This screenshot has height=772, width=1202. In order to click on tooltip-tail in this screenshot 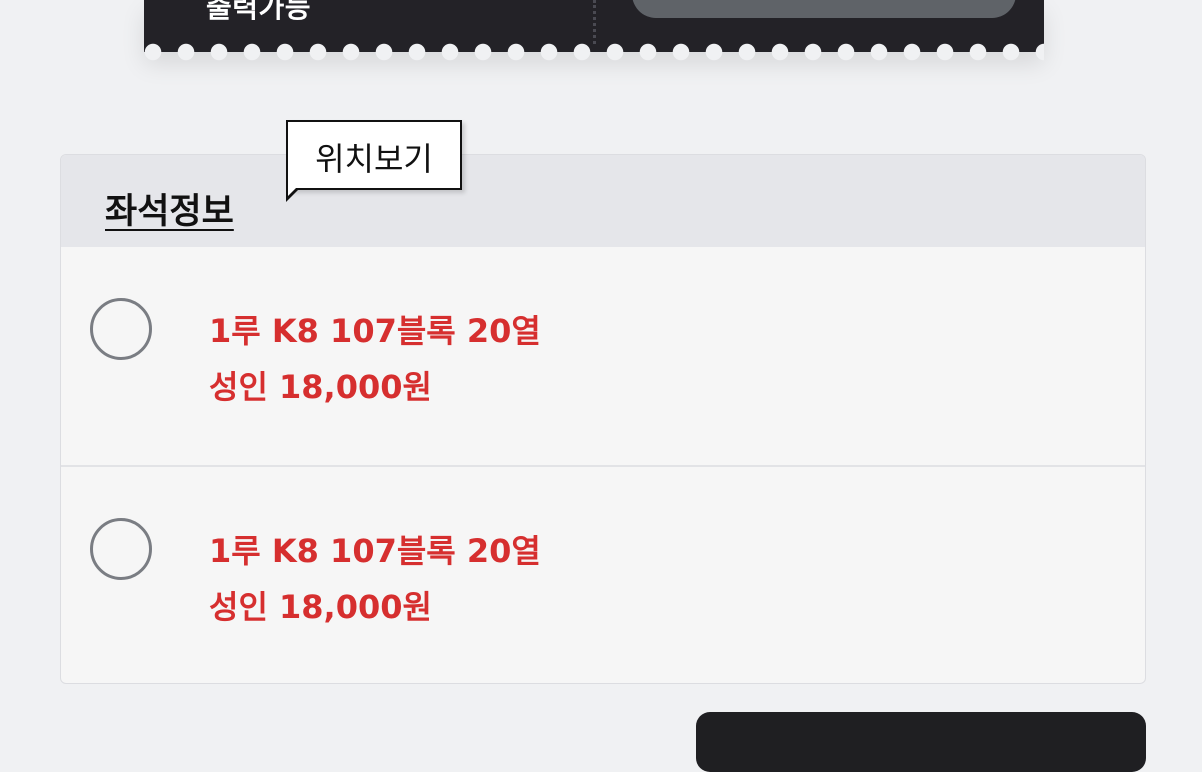, I will do `click(293, 194)`.